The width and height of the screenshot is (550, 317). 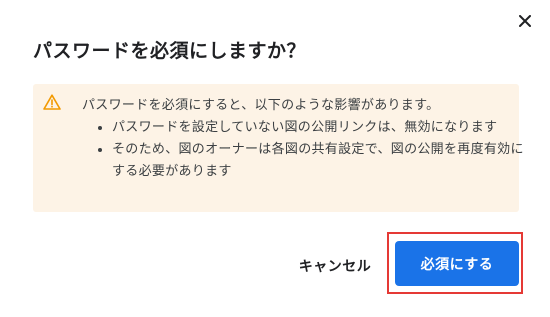 I want to click on warning-lead-text: パスワードを必須にすると、以下のような影響があります。, so click(x=261, y=105).